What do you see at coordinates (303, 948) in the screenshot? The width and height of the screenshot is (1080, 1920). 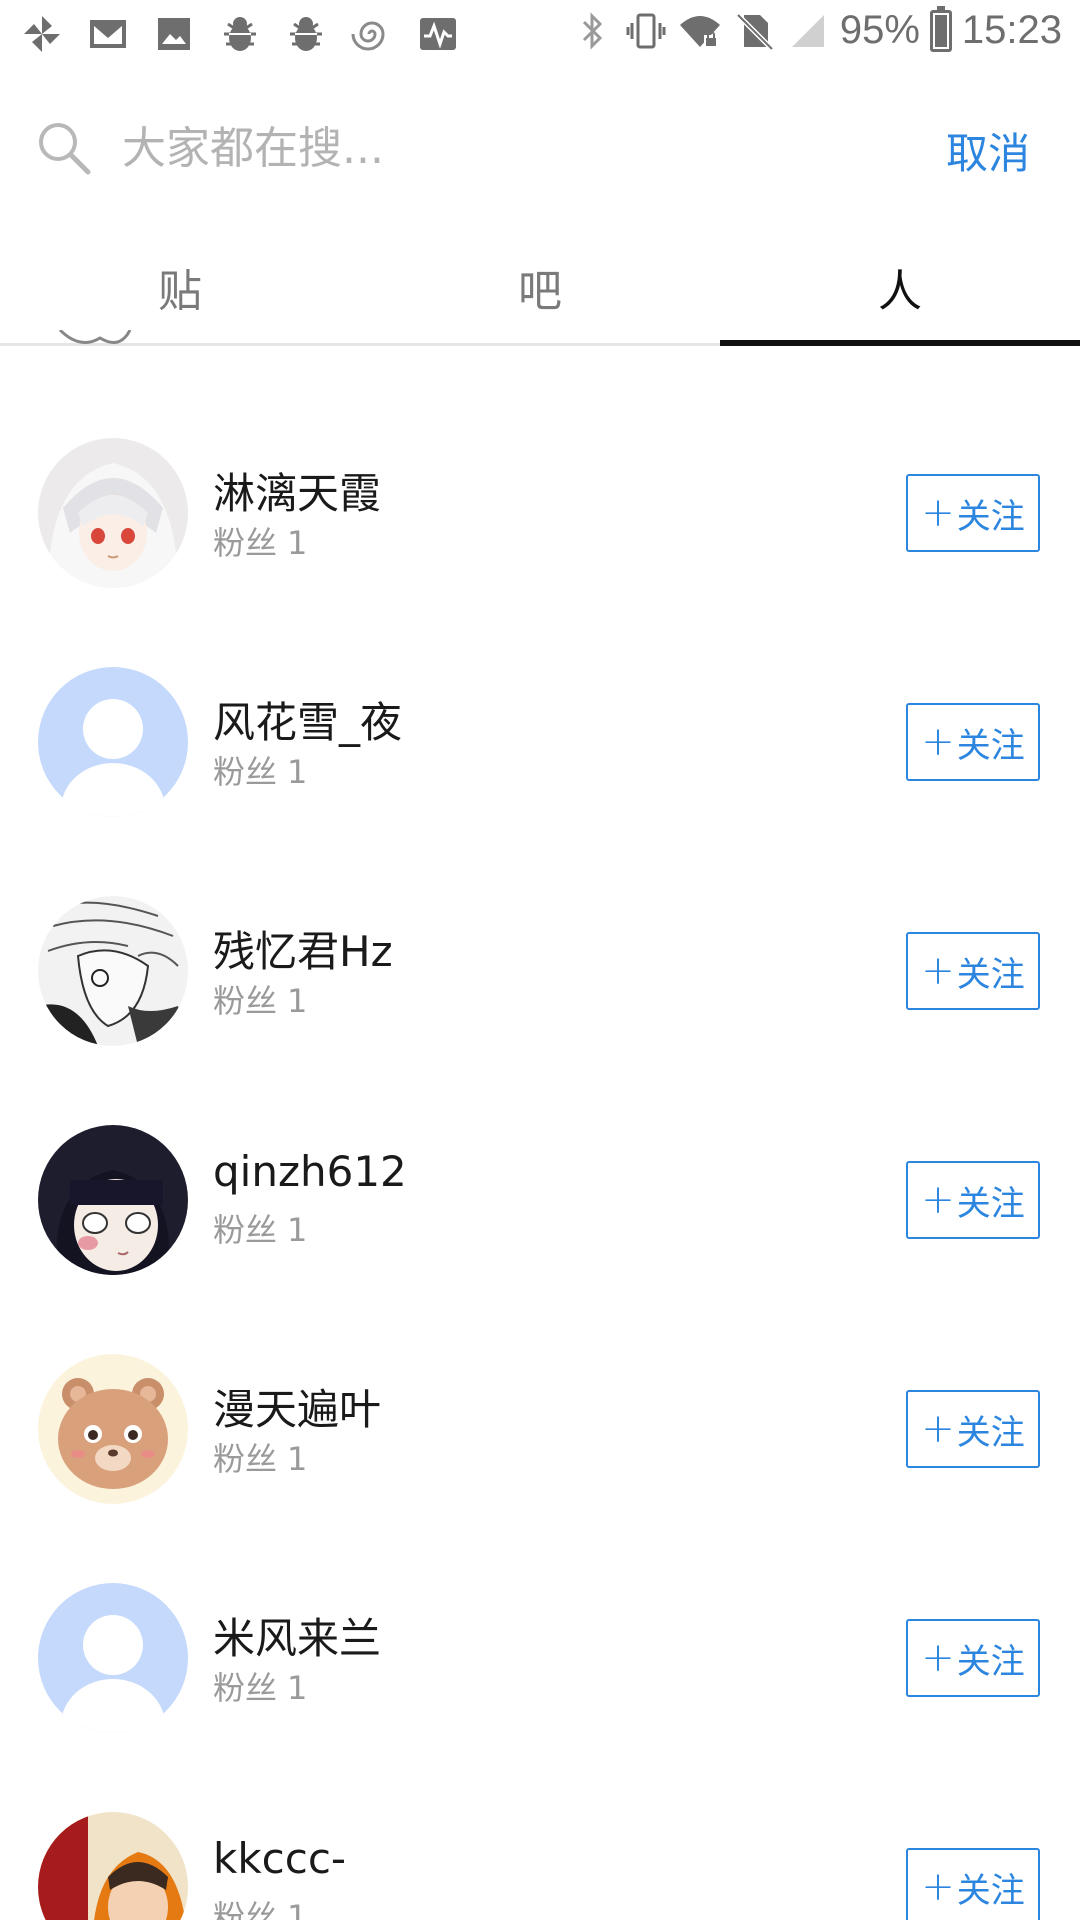 I see `username: 残忆君Hz` at bounding box center [303, 948].